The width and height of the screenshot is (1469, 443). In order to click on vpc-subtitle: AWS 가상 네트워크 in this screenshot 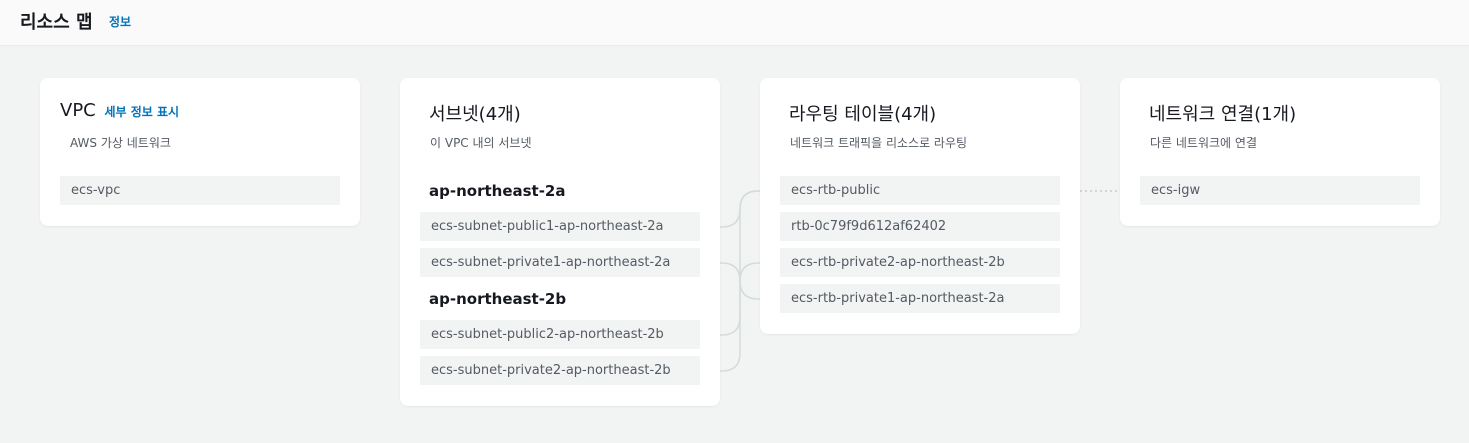, I will do `click(120, 143)`.